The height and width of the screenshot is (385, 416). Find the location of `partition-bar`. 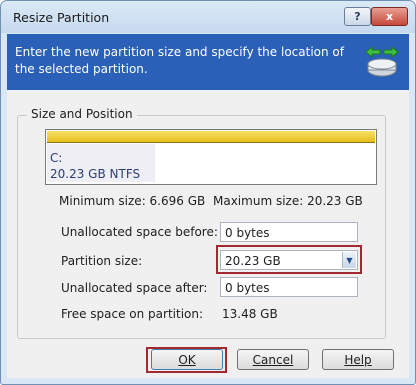

partition-bar is located at coordinates (211, 137).